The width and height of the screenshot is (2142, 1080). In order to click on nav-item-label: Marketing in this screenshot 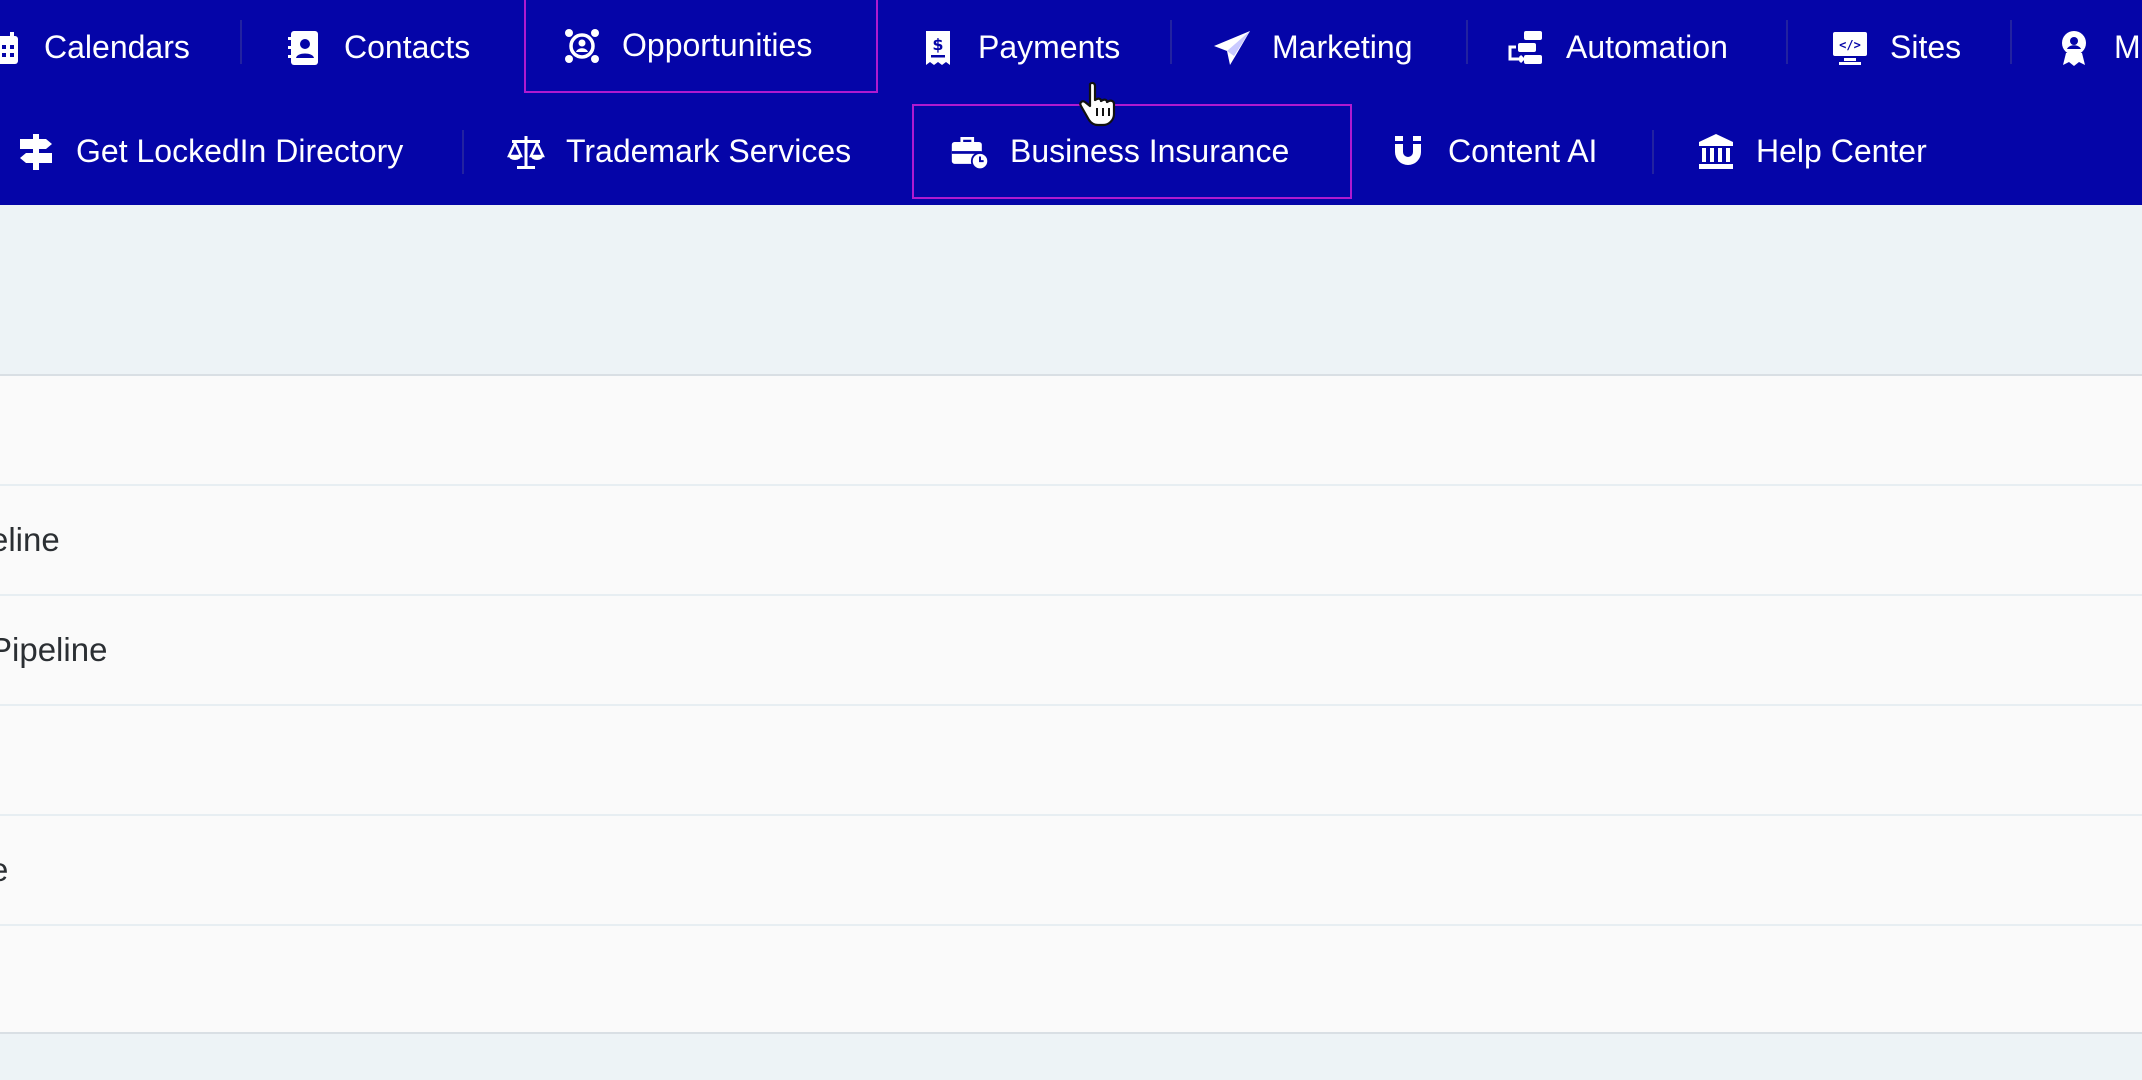, I will do `click(1342, 47)`.